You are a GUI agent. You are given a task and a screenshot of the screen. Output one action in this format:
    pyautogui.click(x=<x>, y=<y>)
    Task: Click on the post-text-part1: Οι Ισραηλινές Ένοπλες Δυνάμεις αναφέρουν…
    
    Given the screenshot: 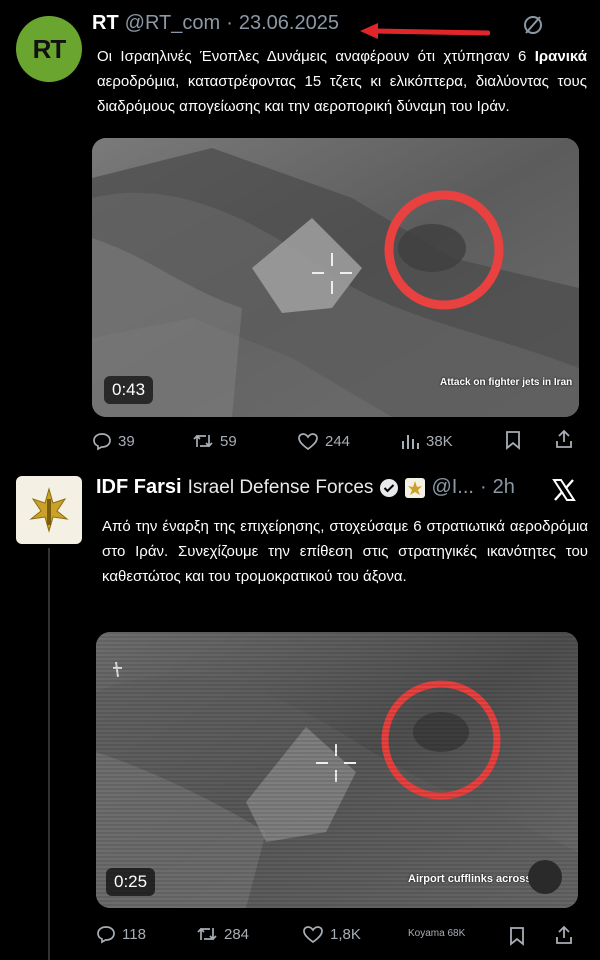 What is the action you would take?
    pyautogui.click(x=316, y=56)
    